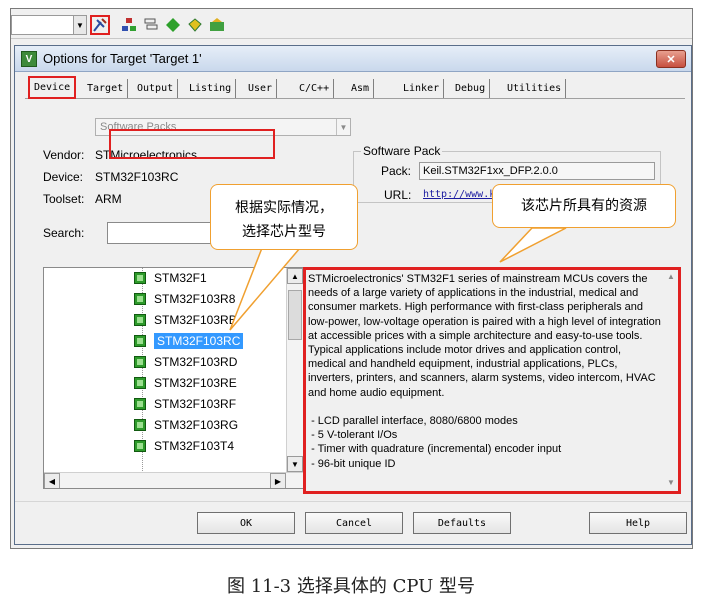 This screenshot has width=702, height=602. What do you see at coordinates (284, 217) in the screenshot?
I see `callout-select-chip: 根据实际情况， 选择芯片型号` at bounding box center [284, 217].